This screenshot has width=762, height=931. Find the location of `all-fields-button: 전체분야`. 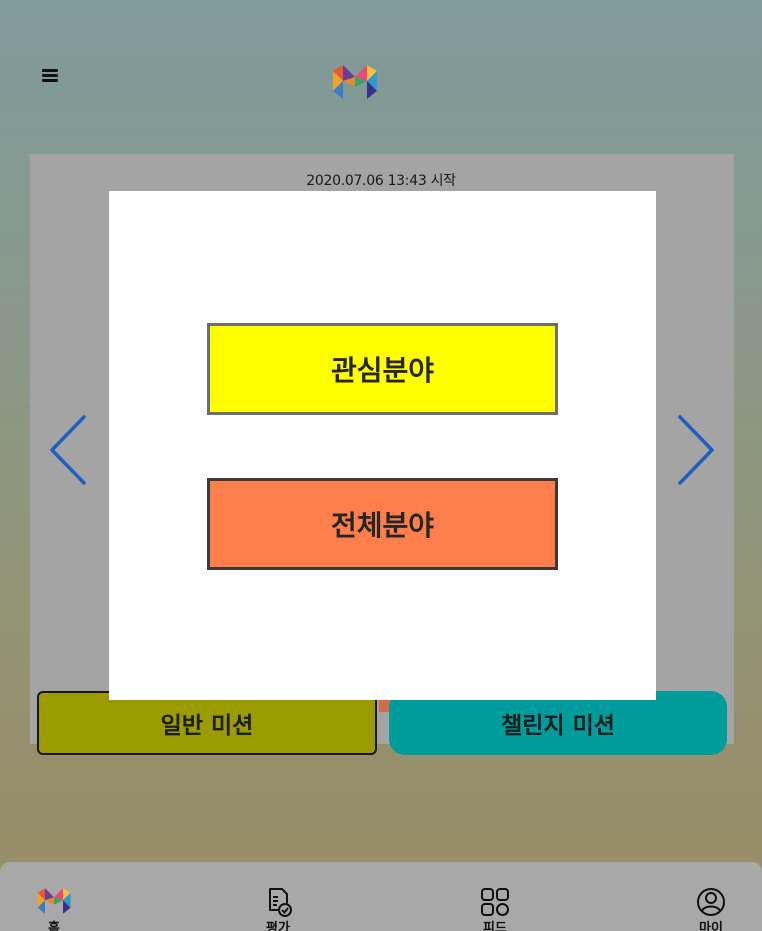

all-fields-button: 전체분야 is located at coordinates (382, 524).